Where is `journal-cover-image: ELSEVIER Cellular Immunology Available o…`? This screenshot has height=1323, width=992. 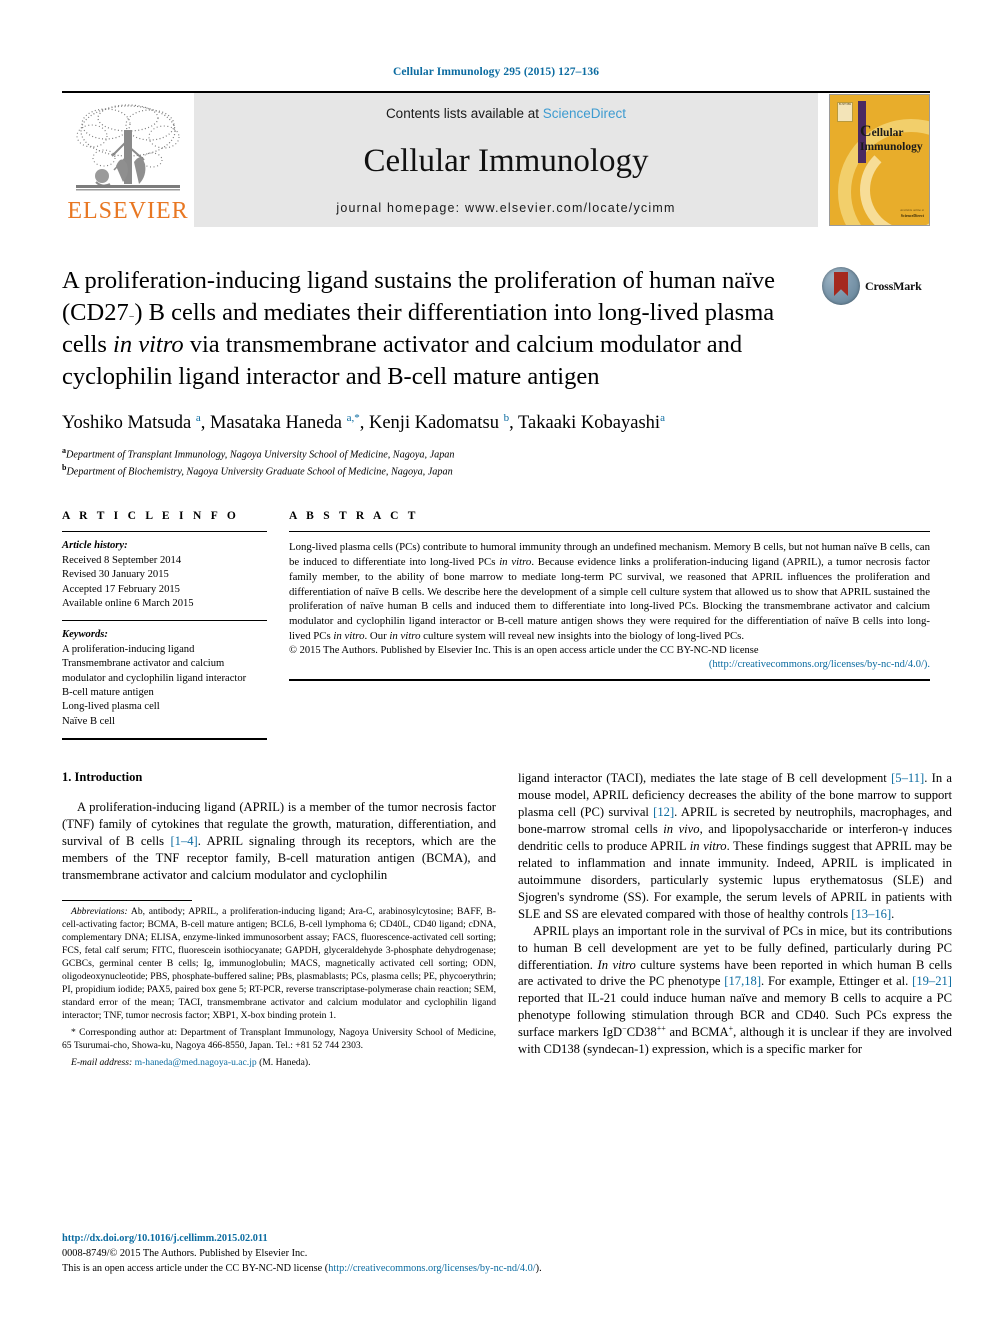 journal-cover-image: ELSEVIER Cellular Immunology Available o… is located at coordinates (879, 160).